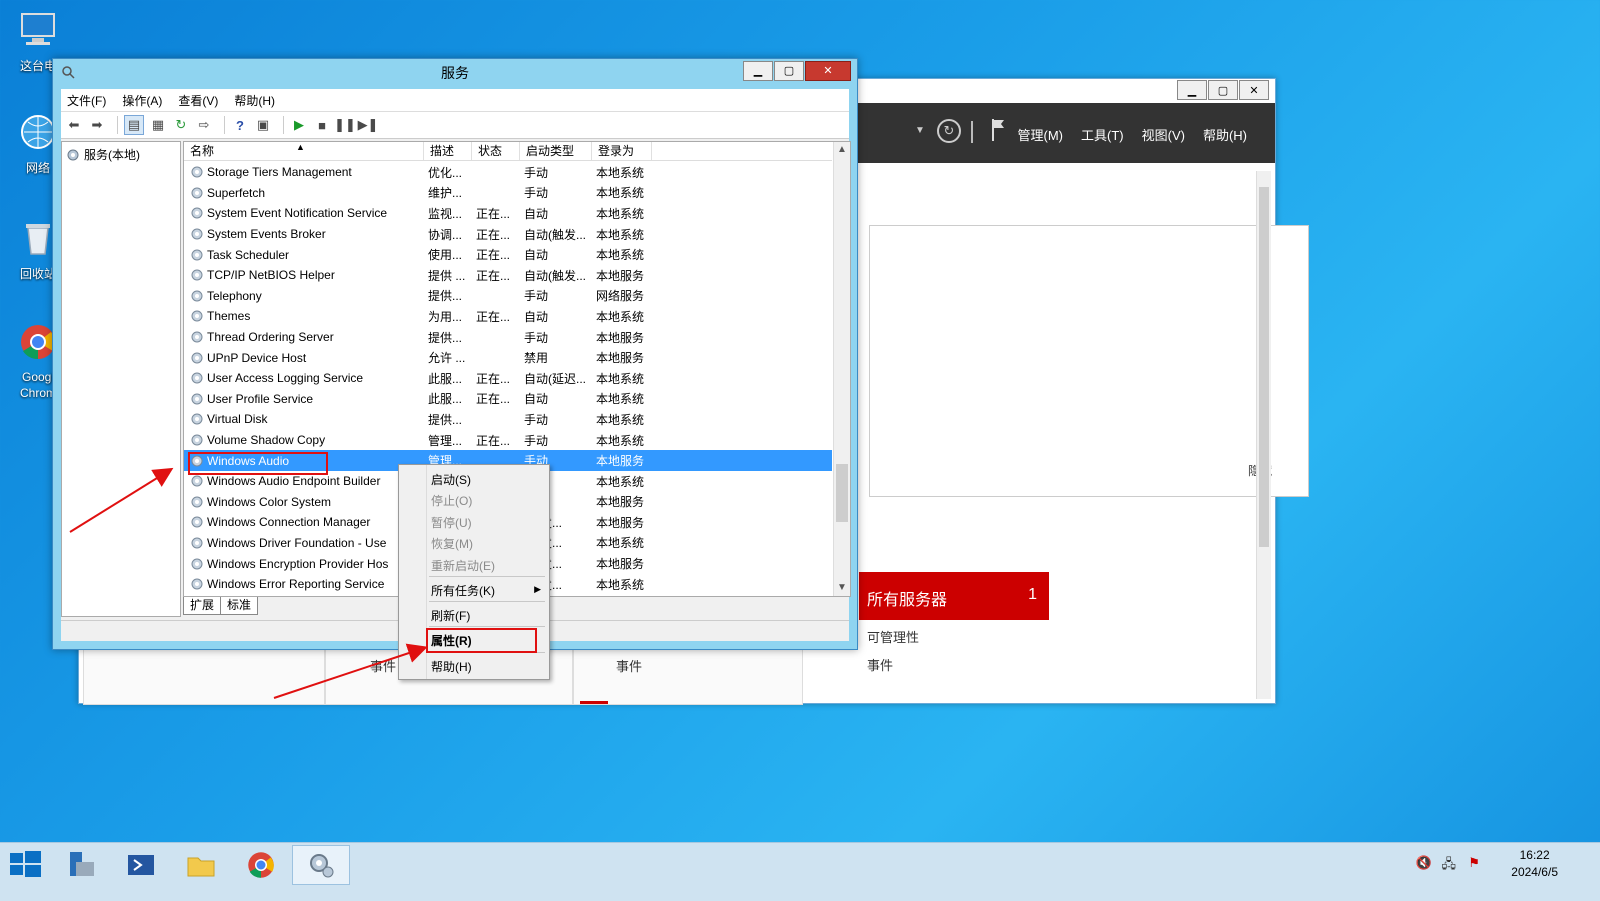 The height and width of the screenshot is (901, 1600). I want to click on dropdown-arrow-icon: ▼, so click(920, 130).